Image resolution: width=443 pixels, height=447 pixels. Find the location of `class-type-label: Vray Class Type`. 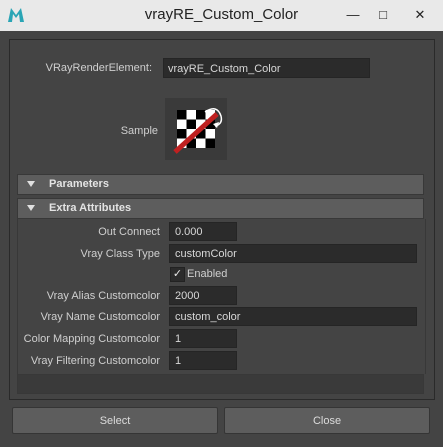

class-type-label: Vray Class Type is located at coordinates (120, 254).